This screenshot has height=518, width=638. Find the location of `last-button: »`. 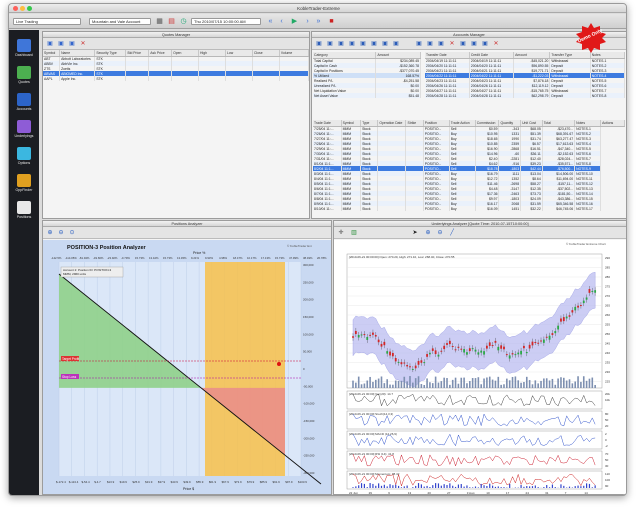

last-button: » is located at coordinates (318, 21).